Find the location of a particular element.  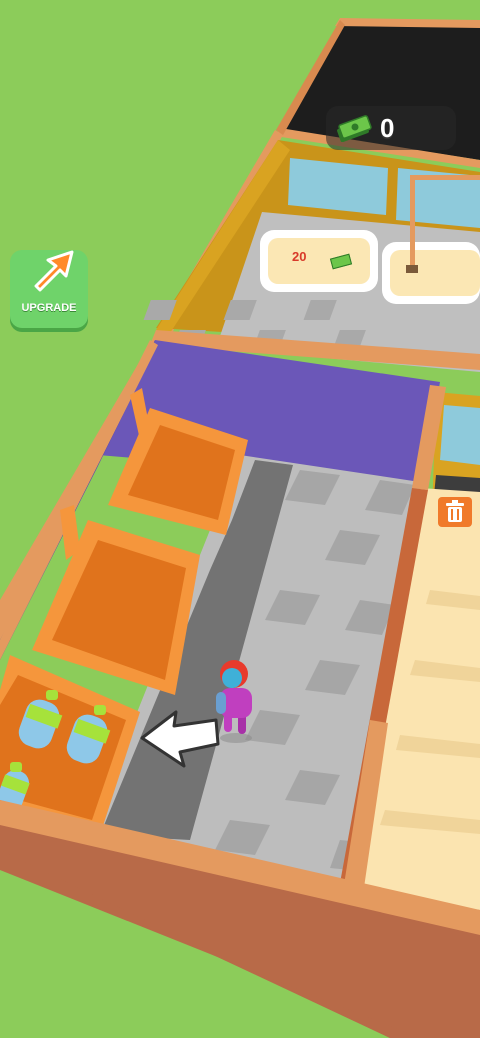

money-value: 0 is located at coordinates (387, 127).